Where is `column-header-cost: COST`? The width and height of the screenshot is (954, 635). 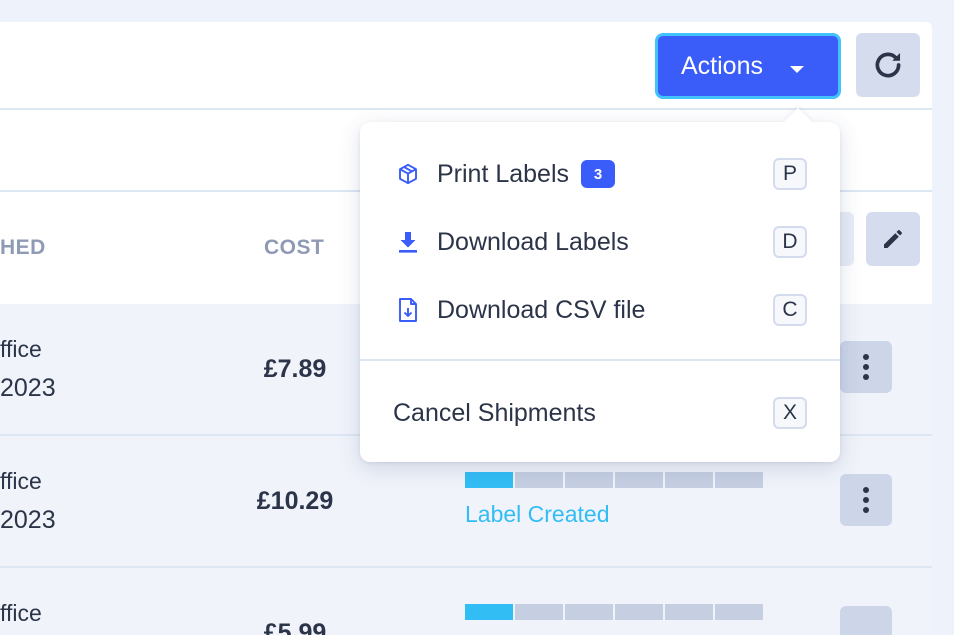
column-header-cost: COST is located at coordinates (294, 248).